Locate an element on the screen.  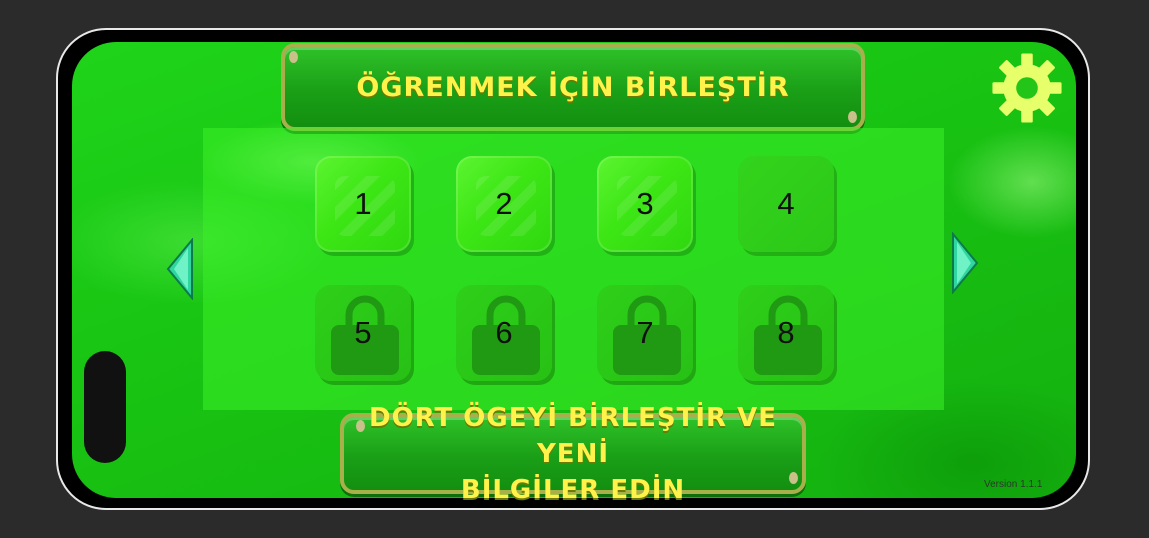
level-number: 4 is located at coordinates (786, 203).